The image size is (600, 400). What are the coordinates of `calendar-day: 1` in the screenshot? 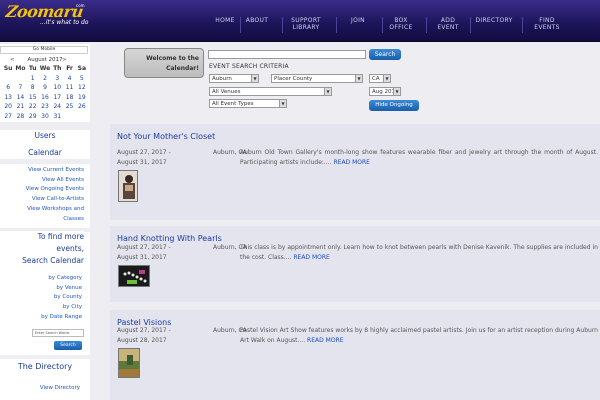 It's located at (33, 78).